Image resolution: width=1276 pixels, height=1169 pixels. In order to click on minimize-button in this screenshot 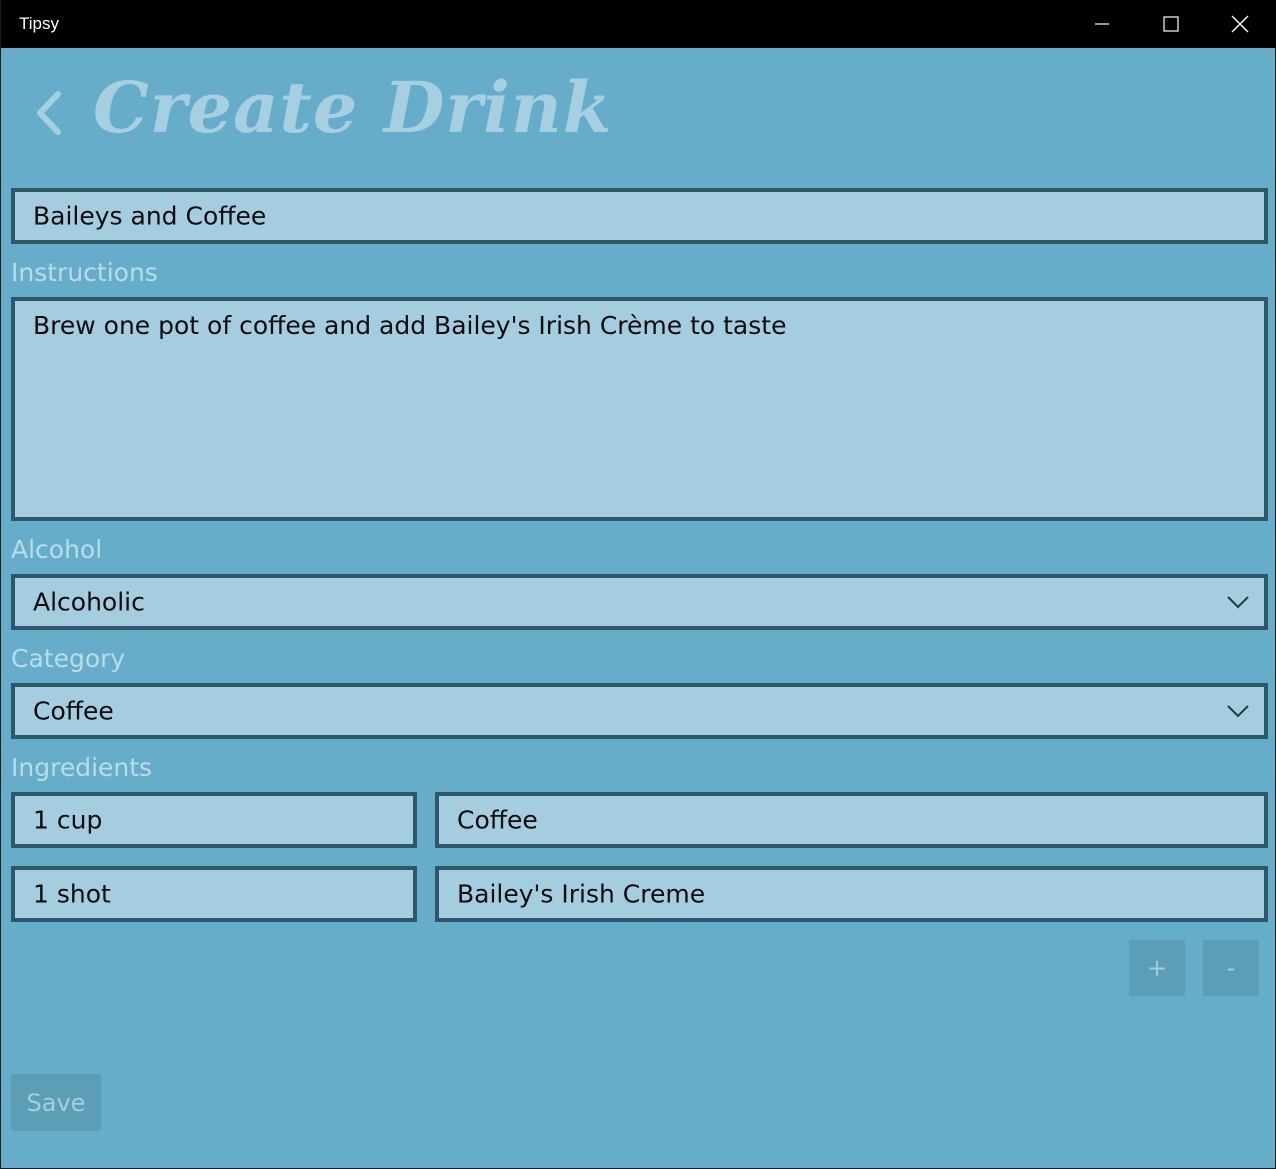, I will do `click(1102, 24)`.